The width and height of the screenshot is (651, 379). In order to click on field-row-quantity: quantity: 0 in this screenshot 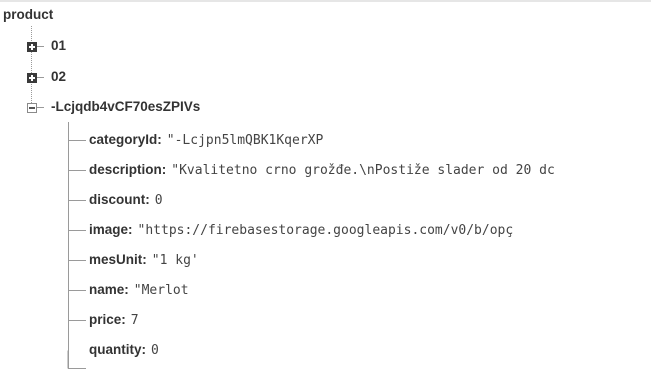, I will do `click(124, 350)`.